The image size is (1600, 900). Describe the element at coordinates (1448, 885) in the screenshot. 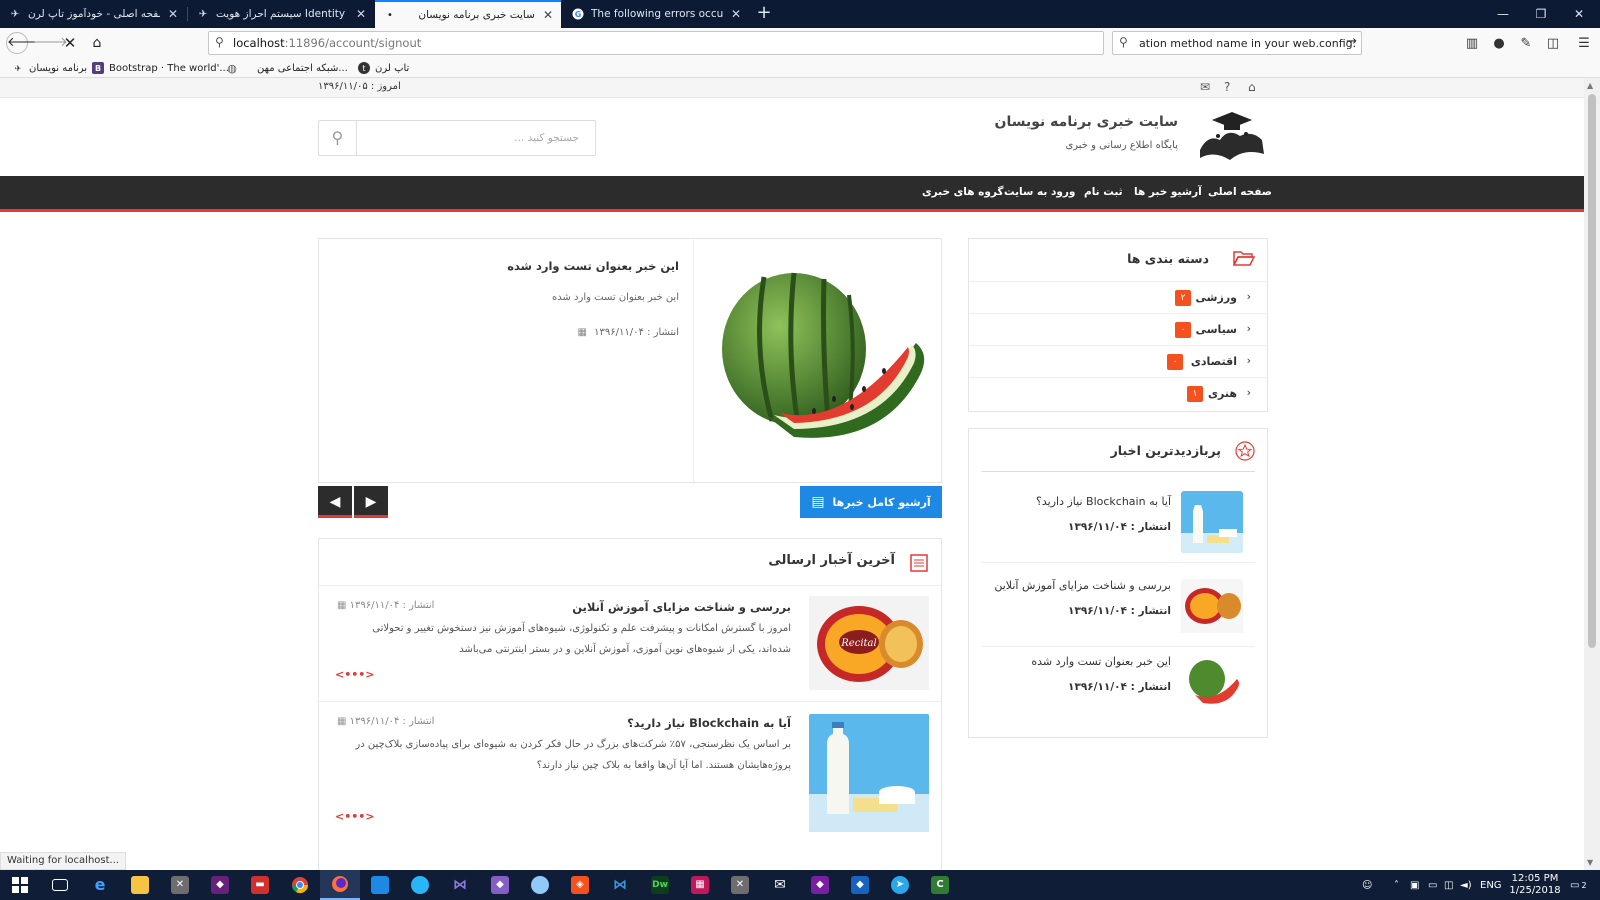

I see `network-icon: ◫` at that location.